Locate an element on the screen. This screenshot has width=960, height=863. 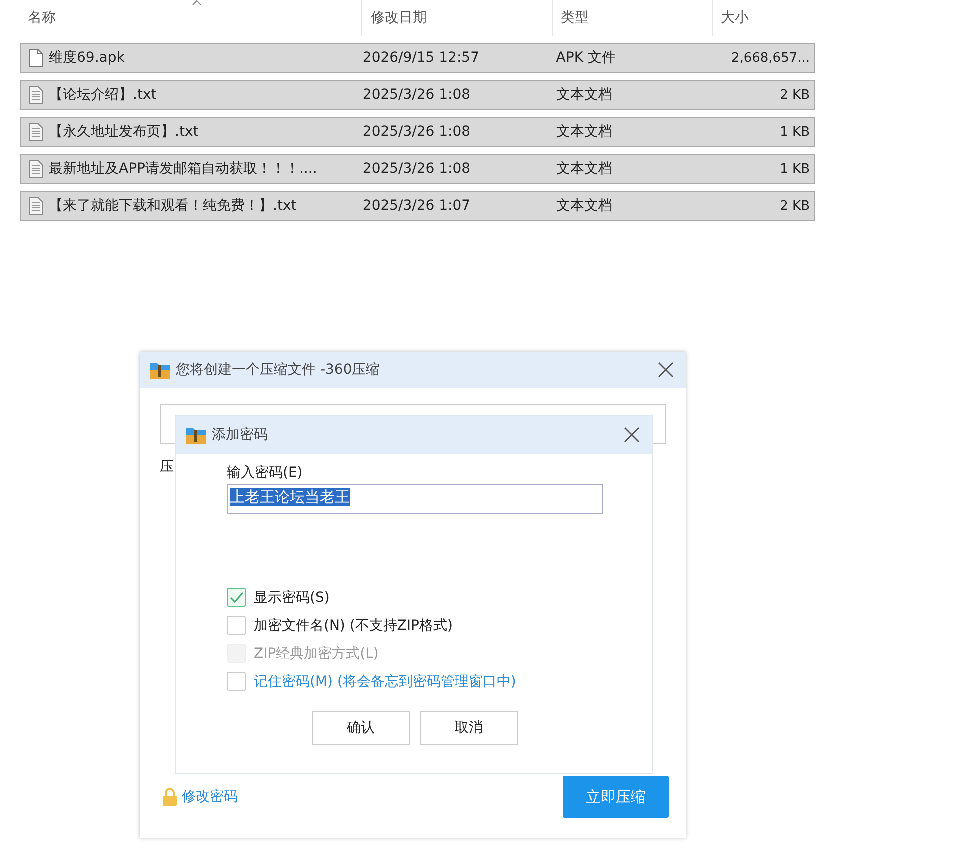
file-type: APK 文件 is located at coordinates (586, 58).